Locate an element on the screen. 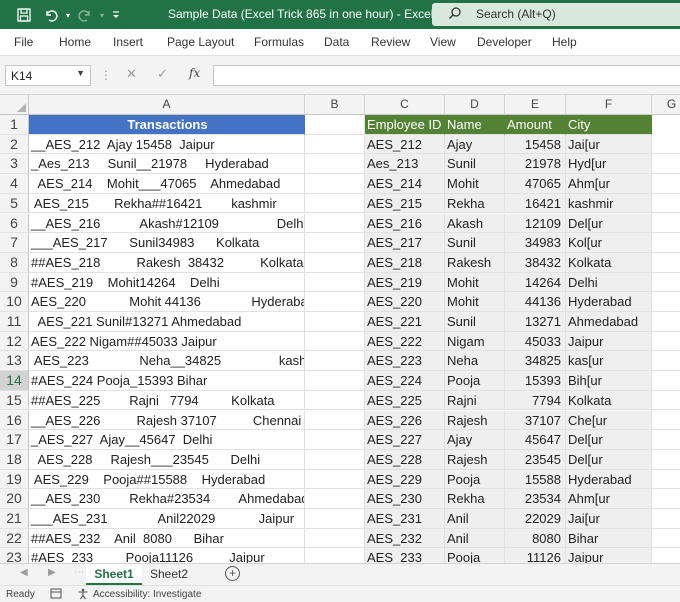 This screenshot has width=680, height=602. cancel-icon: ✕ is located at coordinates (131, 74).